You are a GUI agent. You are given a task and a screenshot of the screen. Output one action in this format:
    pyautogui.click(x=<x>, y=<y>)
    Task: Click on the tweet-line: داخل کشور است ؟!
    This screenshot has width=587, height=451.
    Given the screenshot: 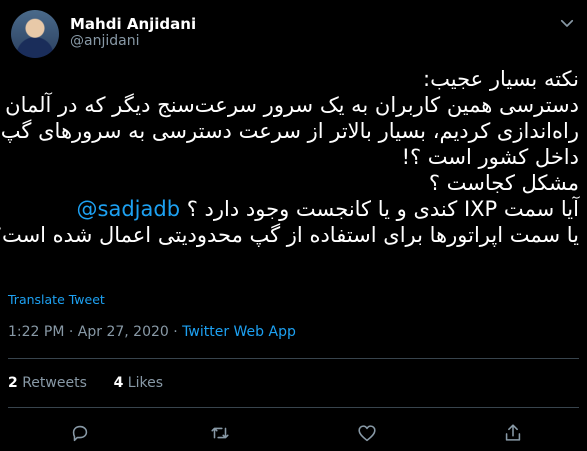 What is the action you would take?
    pyautogui.click(x=490, y=157)
    